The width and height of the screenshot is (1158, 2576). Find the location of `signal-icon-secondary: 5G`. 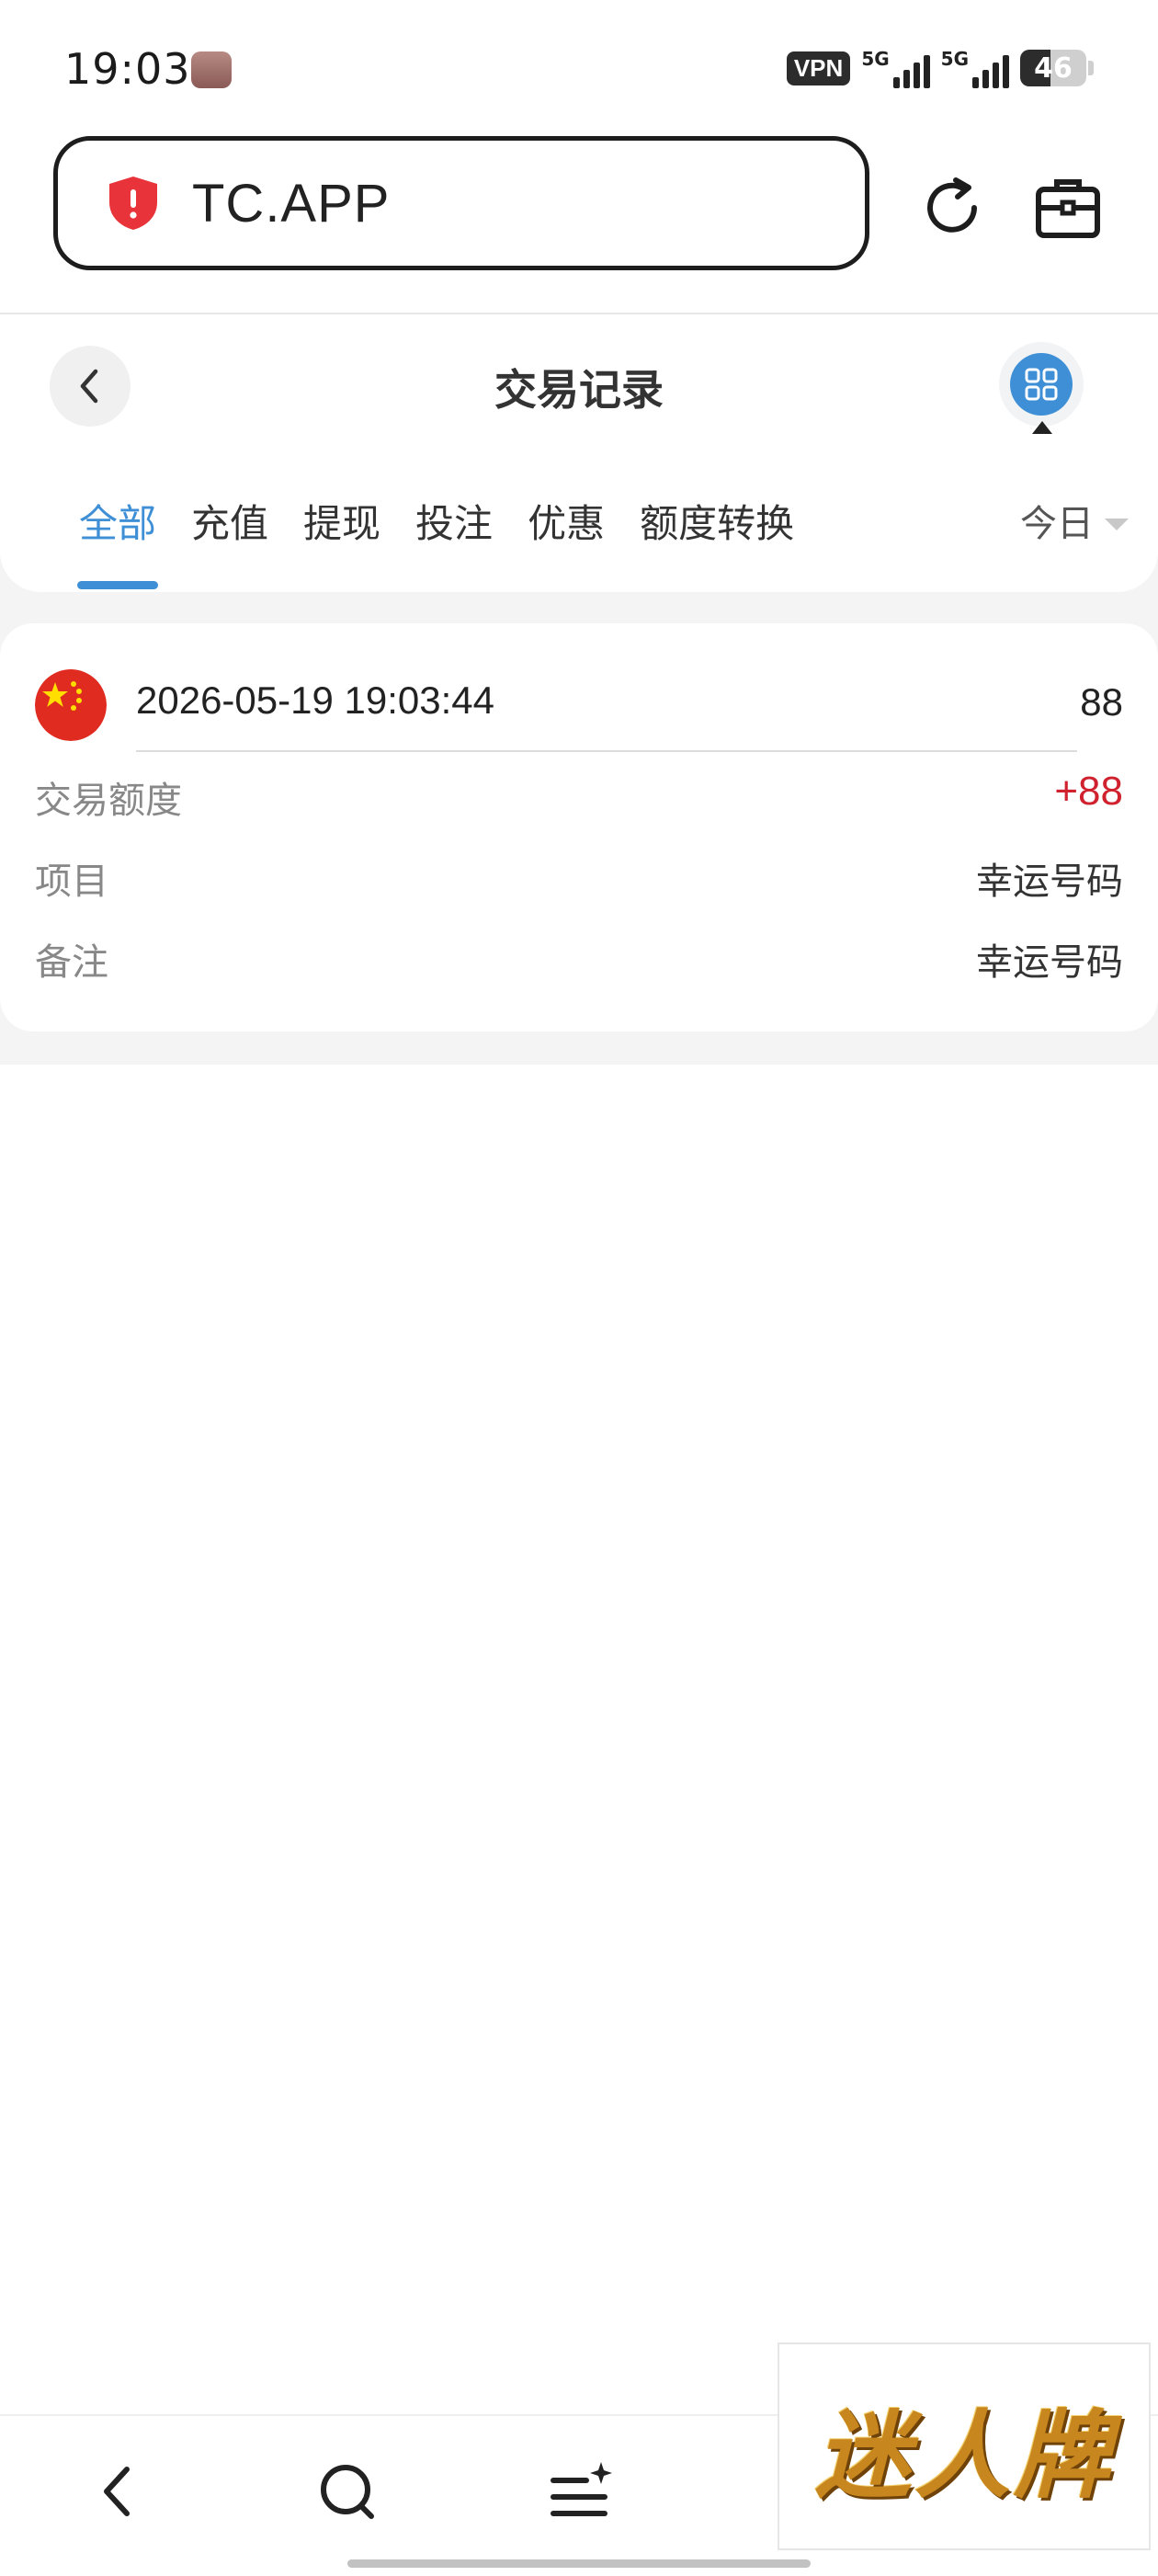

signal-icon-secondary: 5G is located at coordinates (975, 68).